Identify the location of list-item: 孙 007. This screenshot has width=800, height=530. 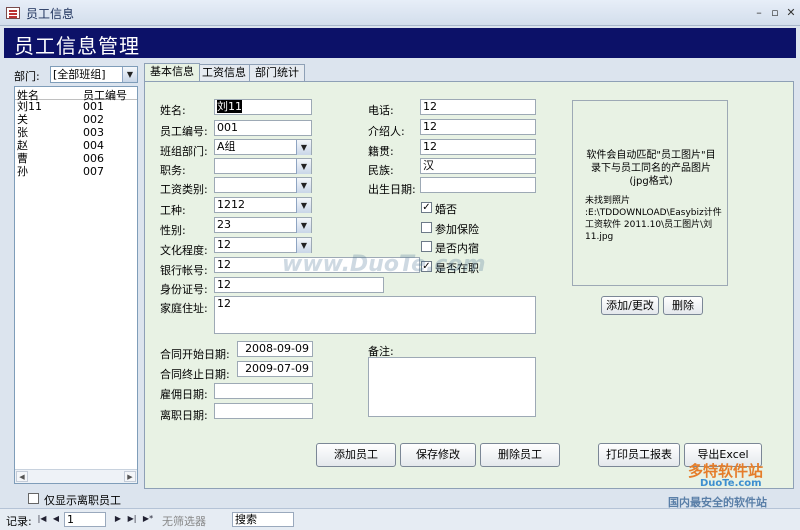
(76, 171).